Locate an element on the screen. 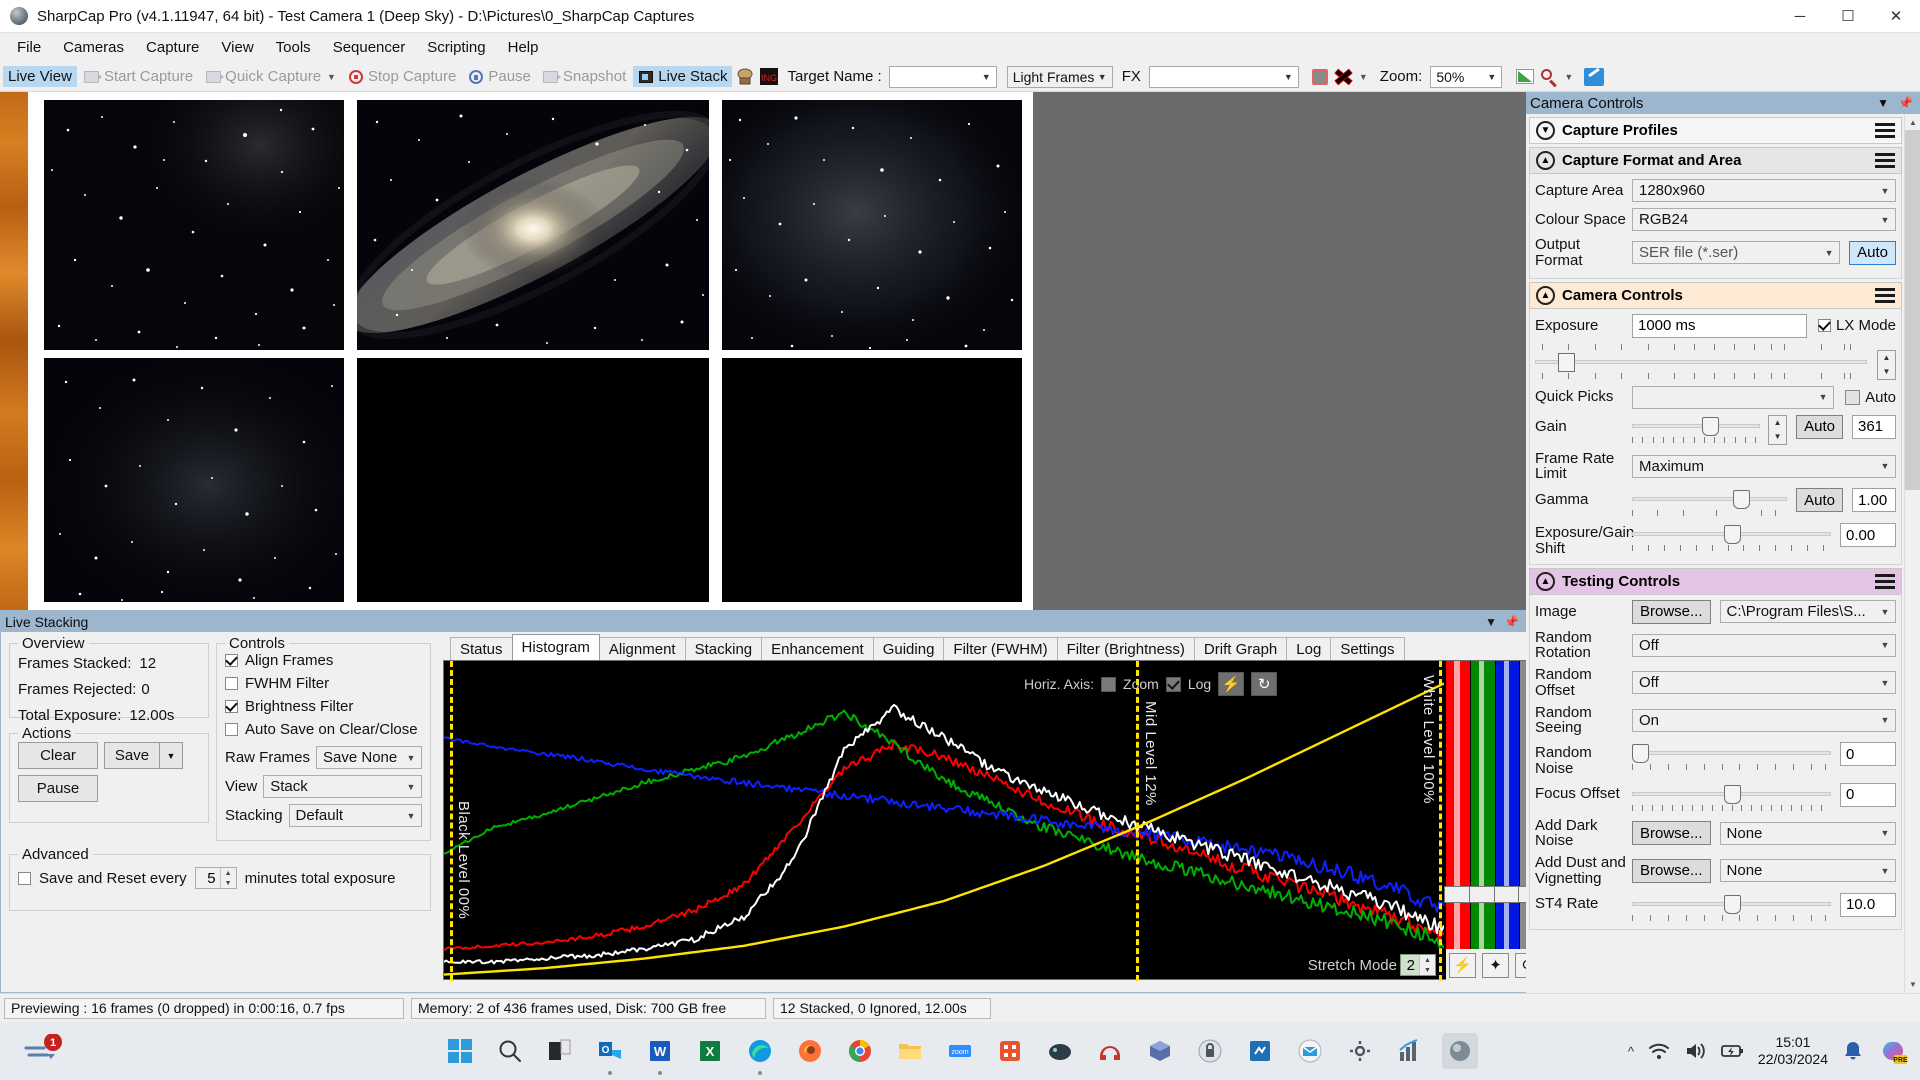 The width and height of the screenshot is (1920, 1080). tab-filter-brightness: Filter (Brightness) is located at coordinates (1125, 648).